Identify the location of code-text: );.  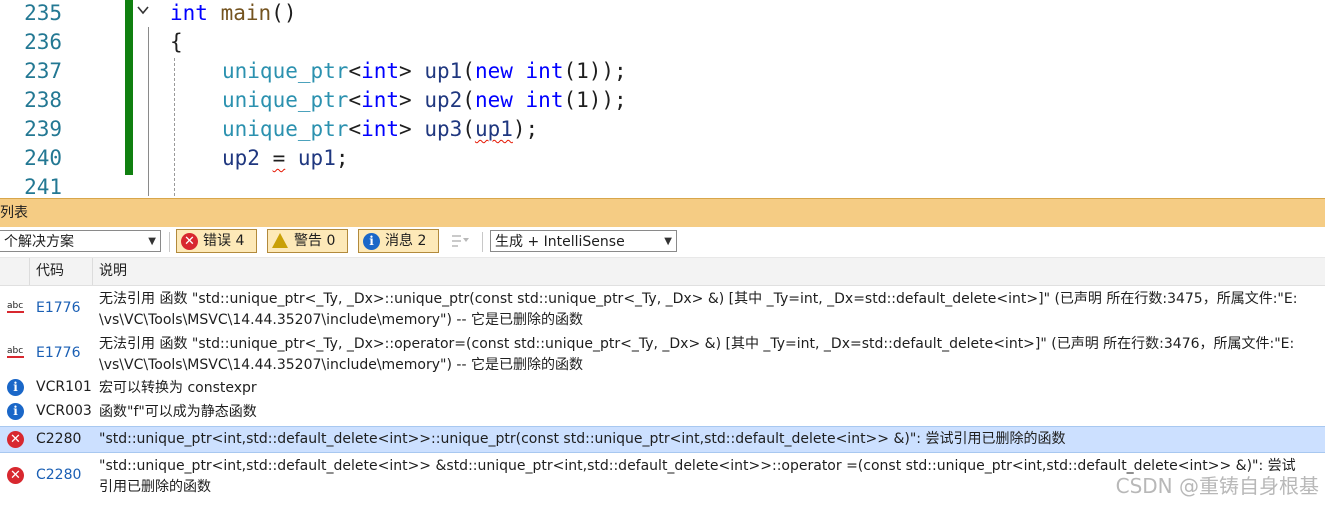
(525, 129).